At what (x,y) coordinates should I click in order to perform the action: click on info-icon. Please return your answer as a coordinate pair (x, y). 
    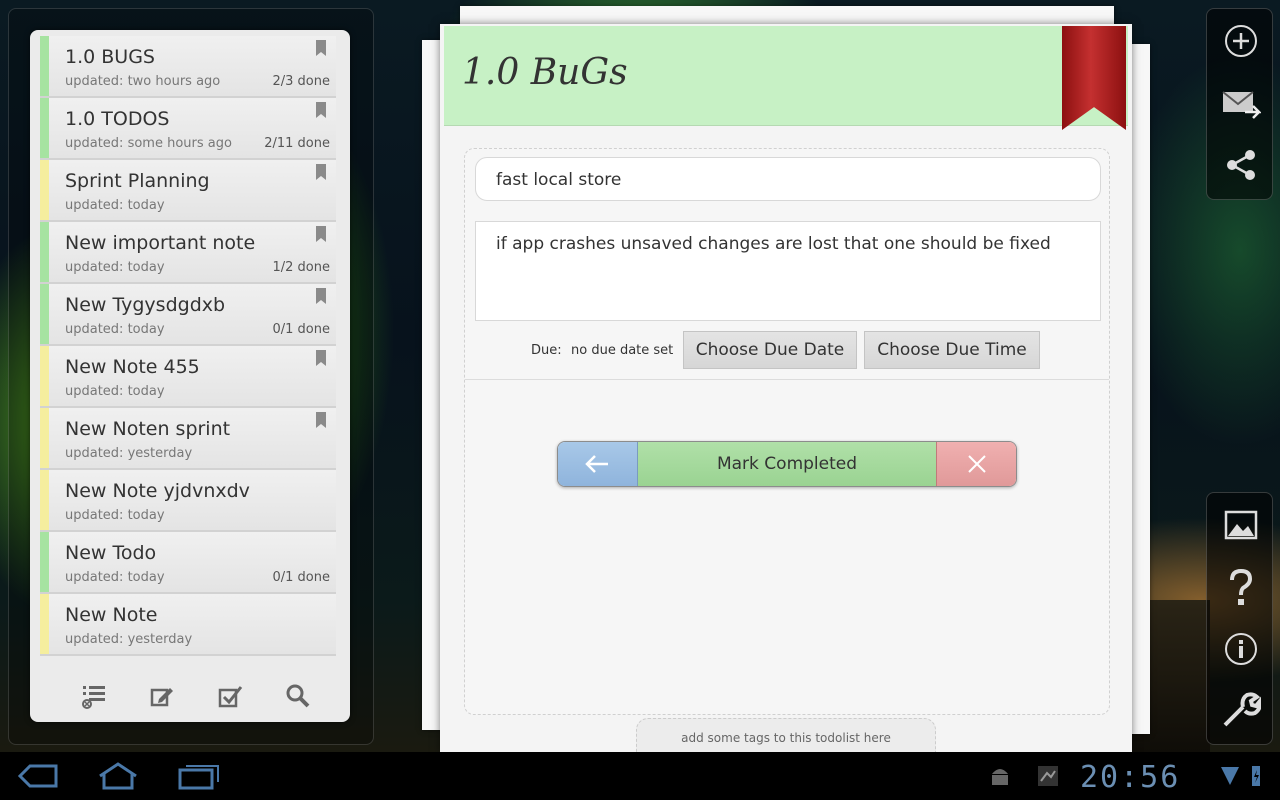
    Looking at the image, I should click on (1241, 649).